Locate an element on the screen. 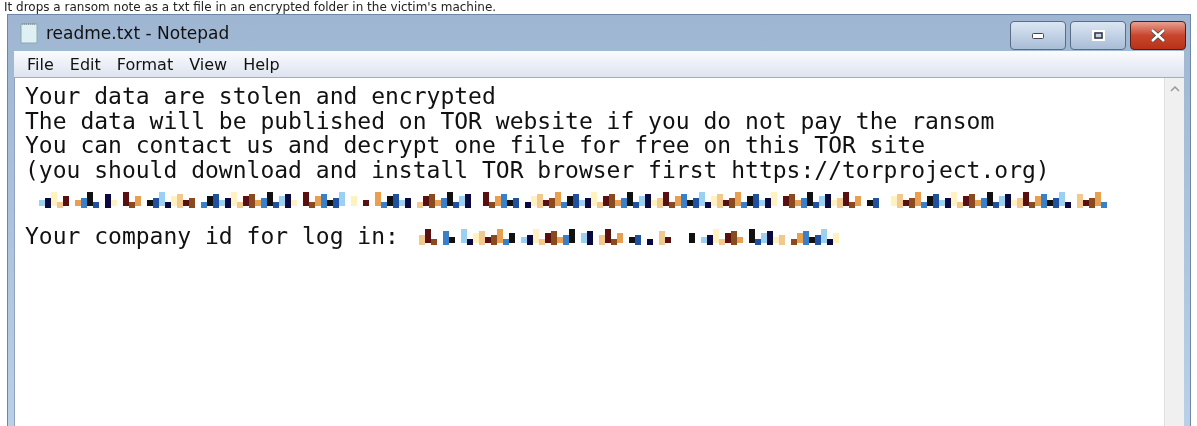 Image resolution: width=1197 pixels, height=426 pixels. menu-item: Format is located at coordinates (146, 64).